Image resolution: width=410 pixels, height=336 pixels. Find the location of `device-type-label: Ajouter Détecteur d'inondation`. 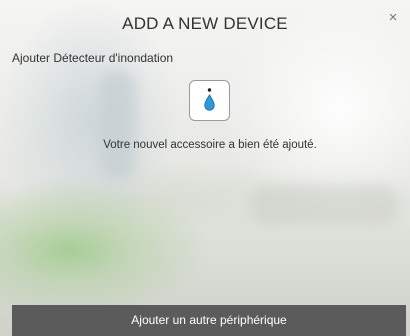

device-type-label: Ajouter Détecteur d'inondation is located at coordinates (93, 58).